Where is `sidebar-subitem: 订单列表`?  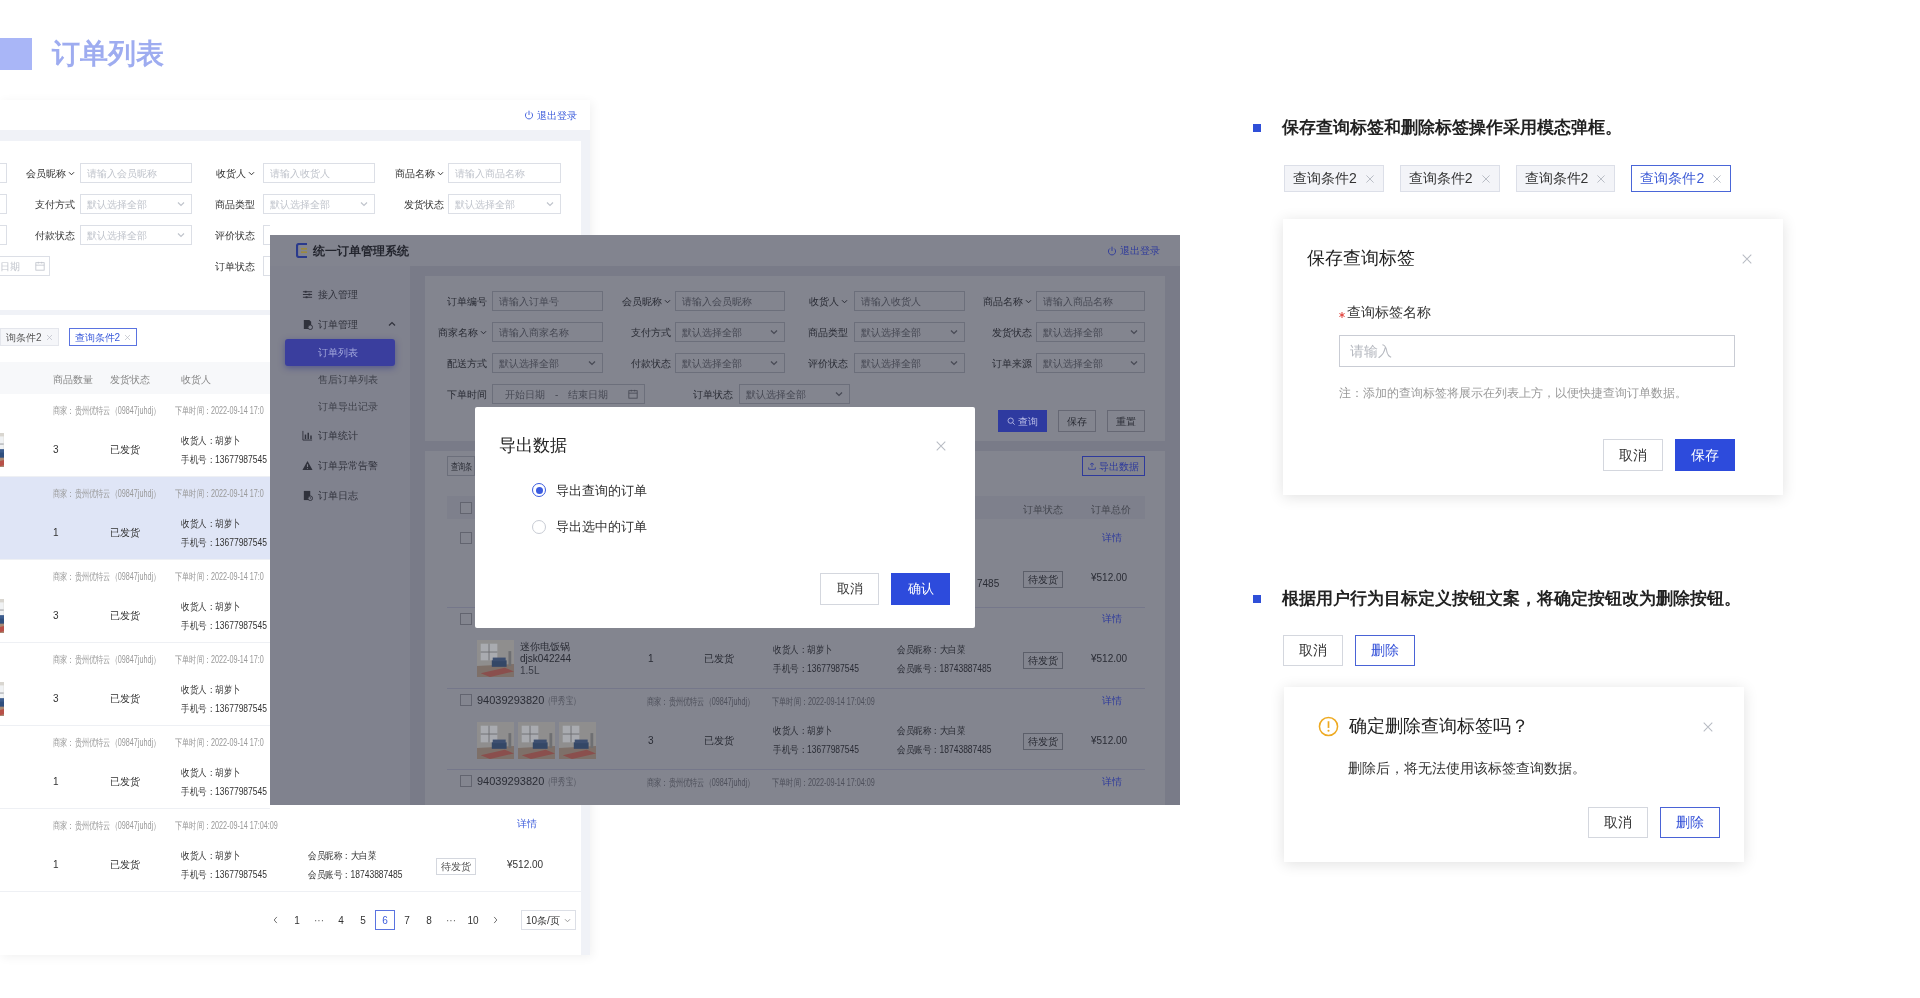 sidebar-subitem: 订单列表 is located at coordinates (340, 352).